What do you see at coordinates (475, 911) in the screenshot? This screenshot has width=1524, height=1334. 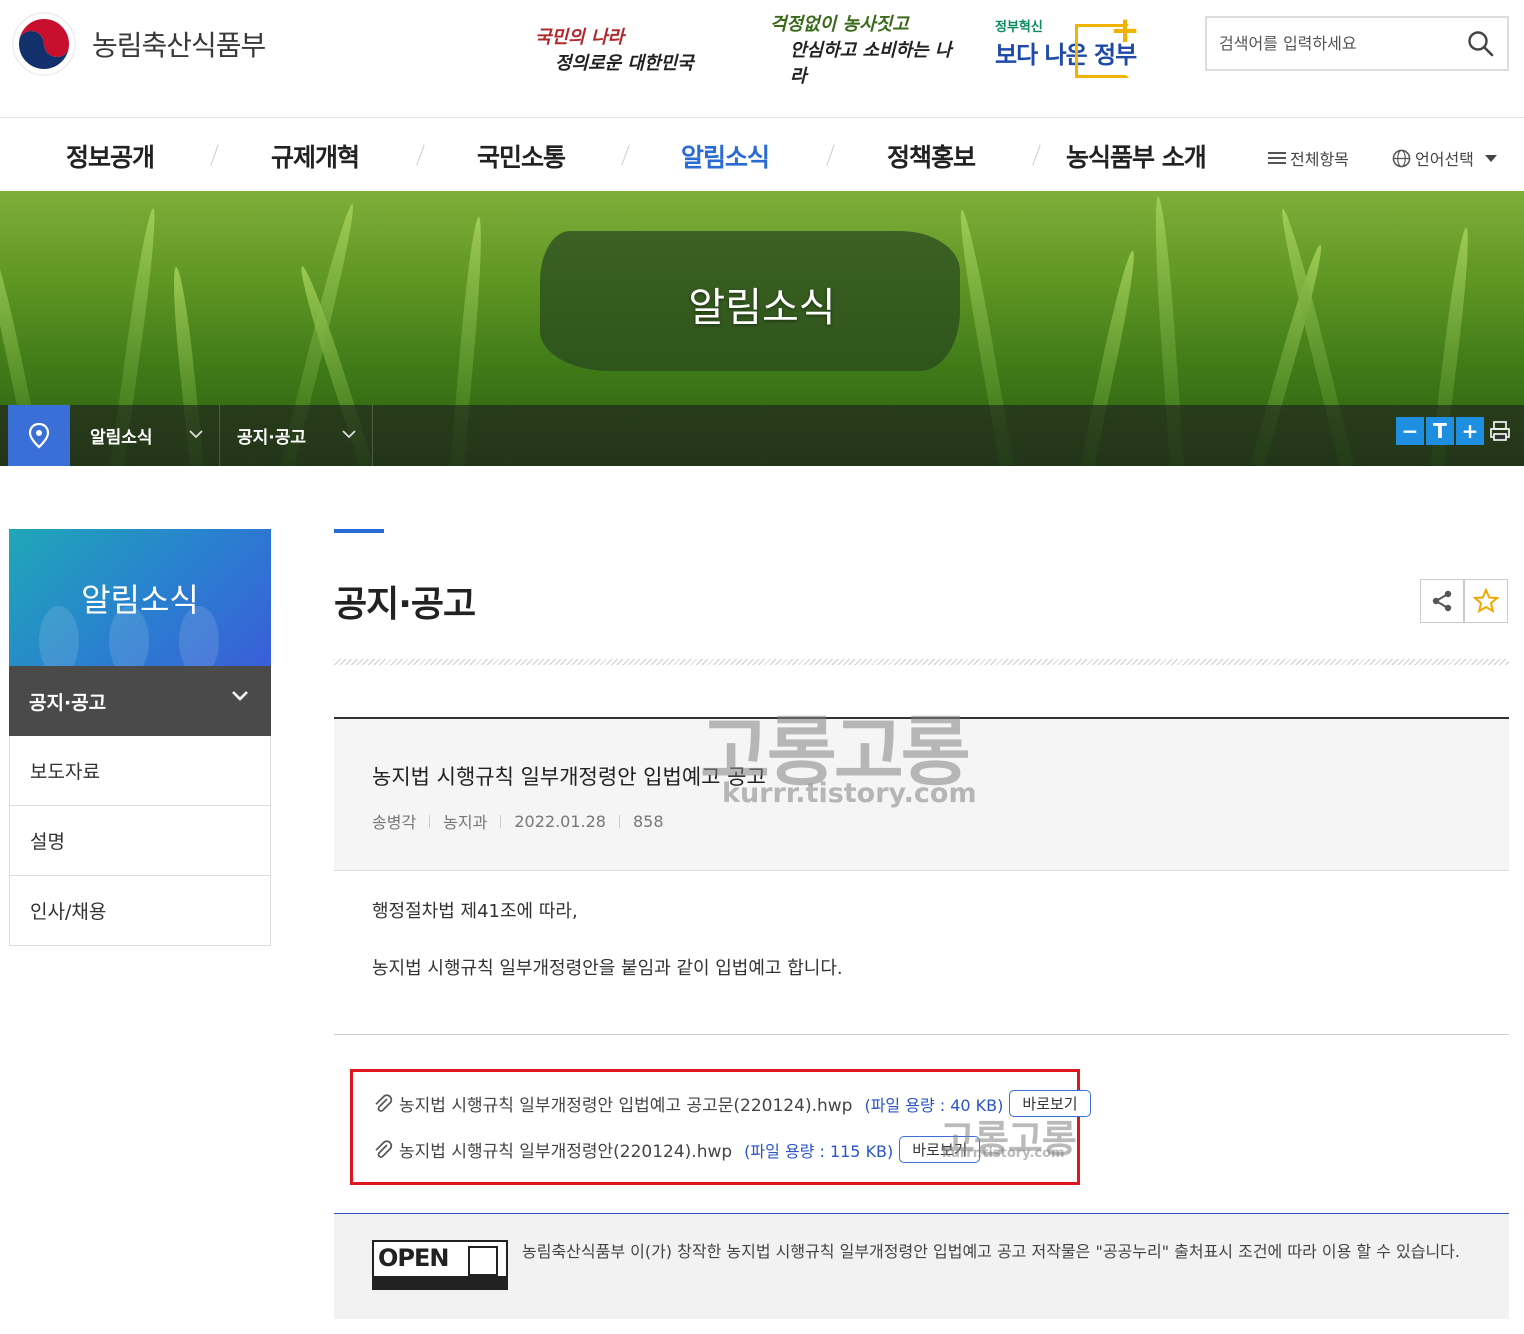 I see `post-body-paragraph: 행정절차법 제41조에 따라,` at bounding box center [475, 911].